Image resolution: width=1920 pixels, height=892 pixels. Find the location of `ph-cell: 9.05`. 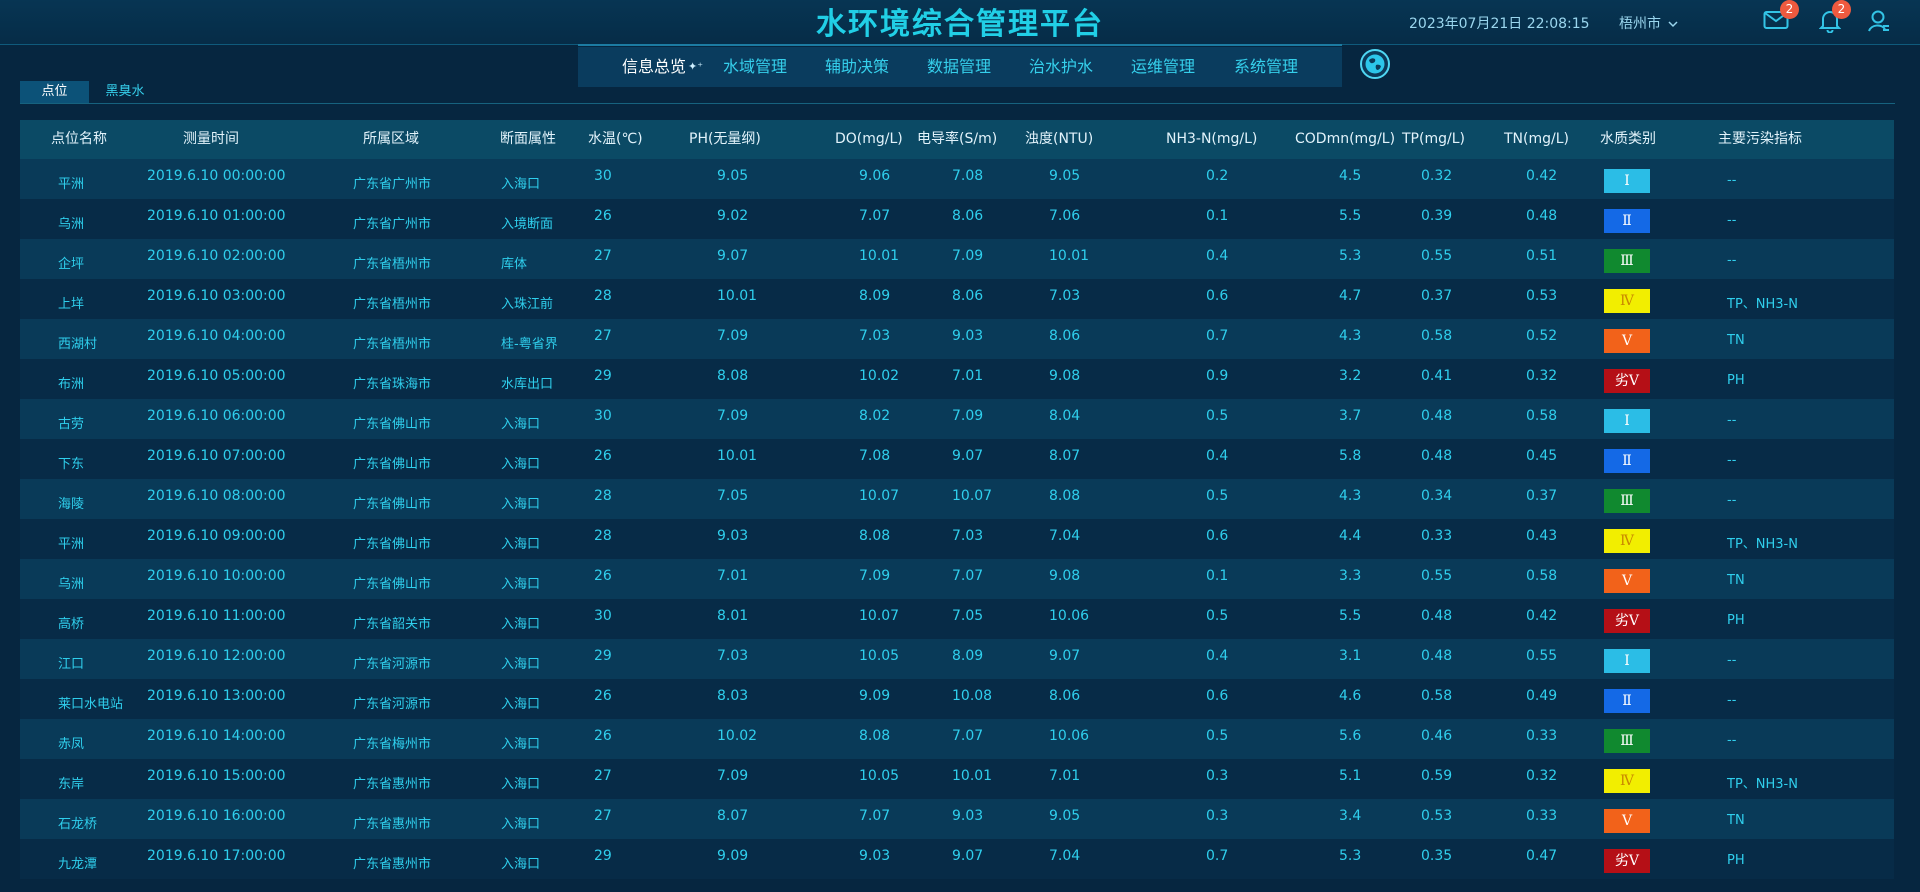

ph-cell: 9.05 is located at coordinates (733, 176).